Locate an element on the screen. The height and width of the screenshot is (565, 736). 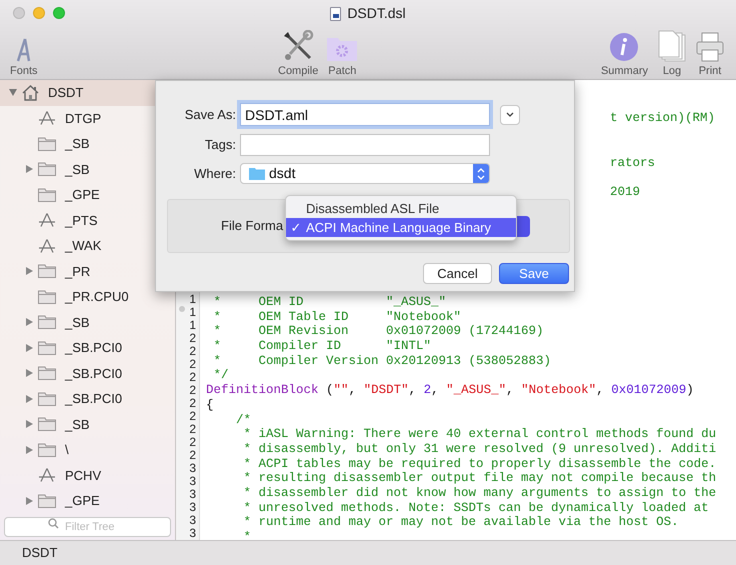
code-line: rators is located at coordinates (633, 163).